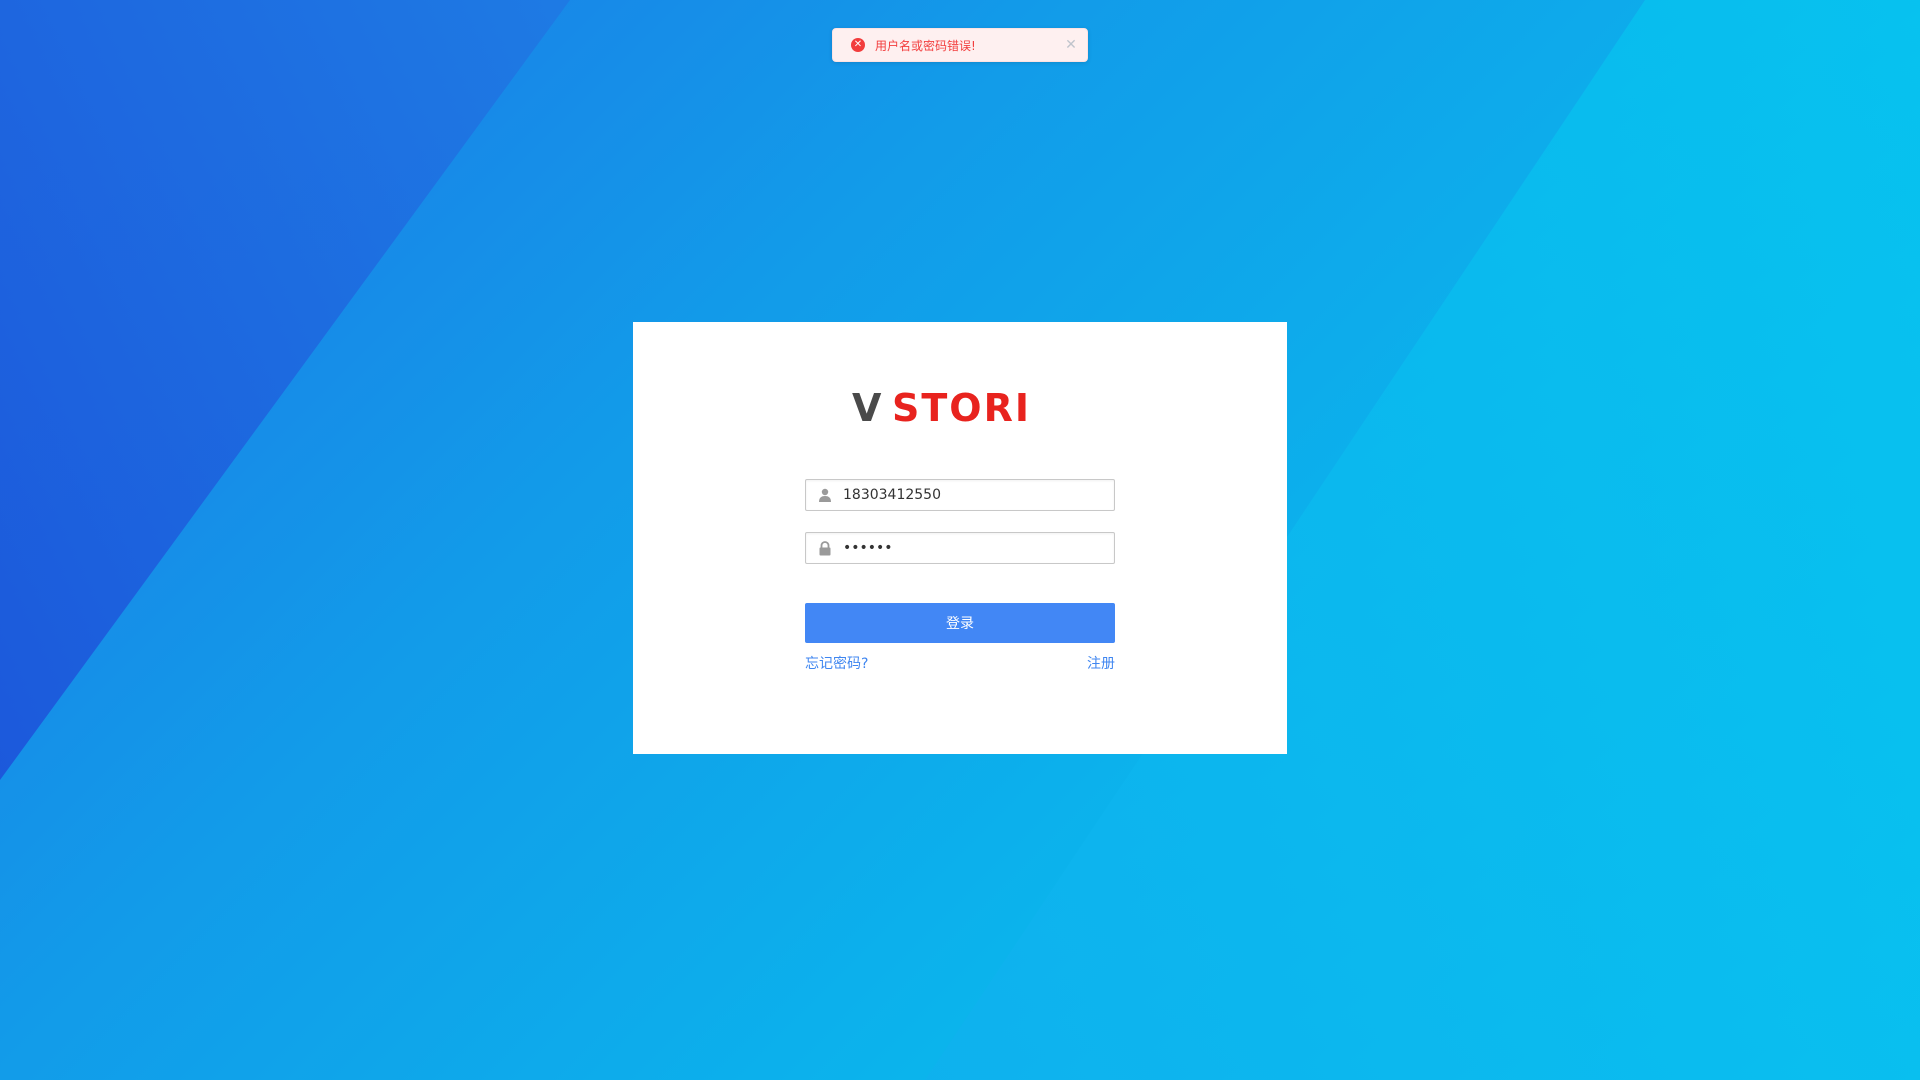 The width and height of the screenshot is (1920, 1080). Describe the element at coordinates (968, 548) in the screenshot. I see `password-input` at that location.